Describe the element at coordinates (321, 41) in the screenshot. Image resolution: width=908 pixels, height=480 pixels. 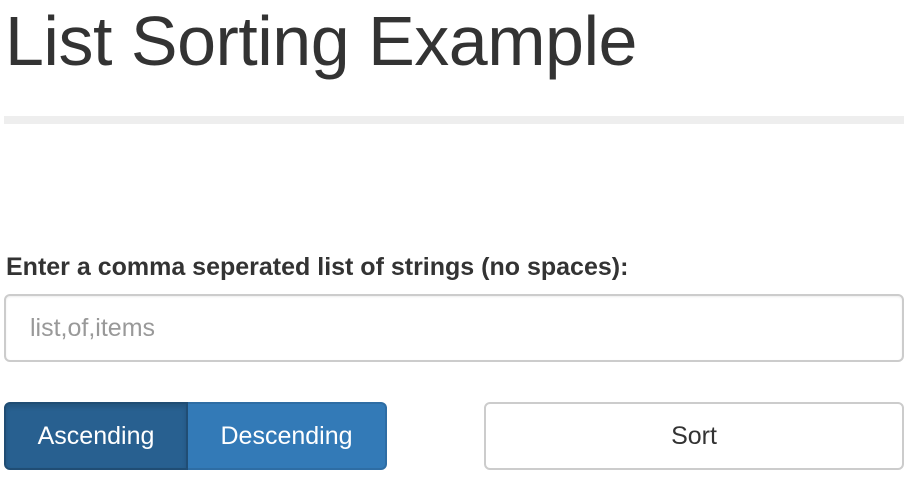
I see `page-title: List Sorting Example` at that location.